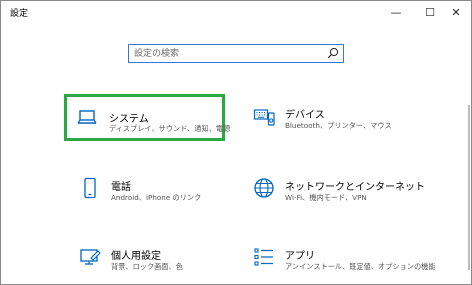  I want to click on minimize-icon: —, so click(396, 12).